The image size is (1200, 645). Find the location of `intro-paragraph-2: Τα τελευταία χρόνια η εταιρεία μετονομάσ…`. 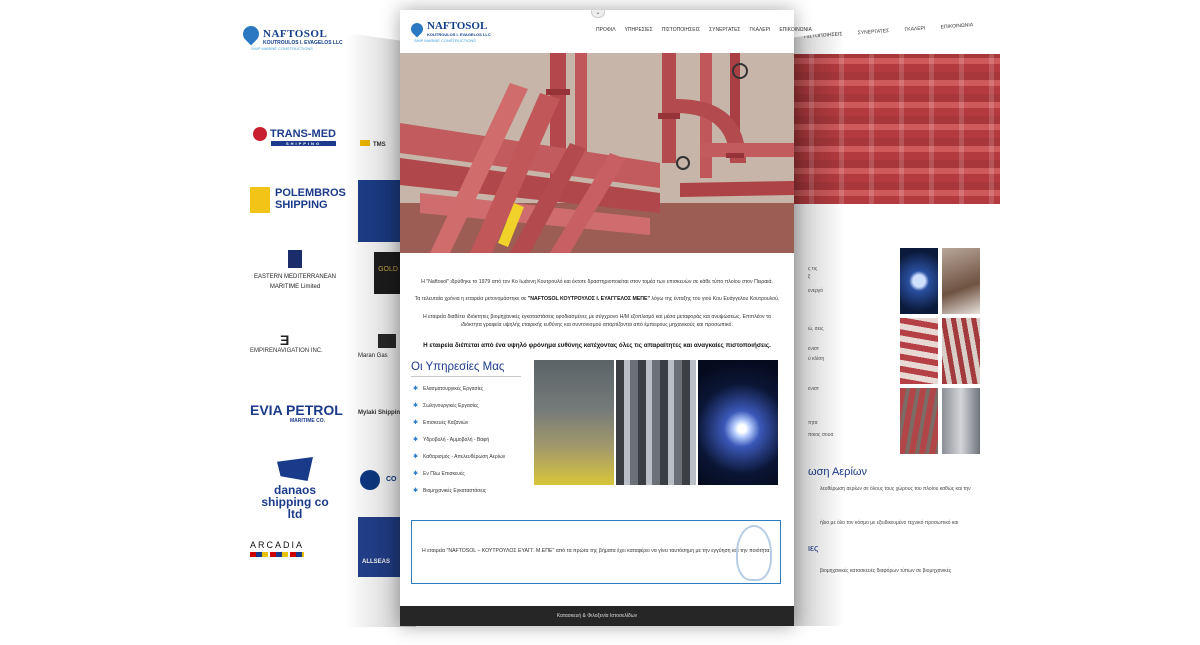

intro-paragraph-2: Τα τελευταία χρόνια η εταιρεία μετονομάσ… is located at coordinates (597, 299).